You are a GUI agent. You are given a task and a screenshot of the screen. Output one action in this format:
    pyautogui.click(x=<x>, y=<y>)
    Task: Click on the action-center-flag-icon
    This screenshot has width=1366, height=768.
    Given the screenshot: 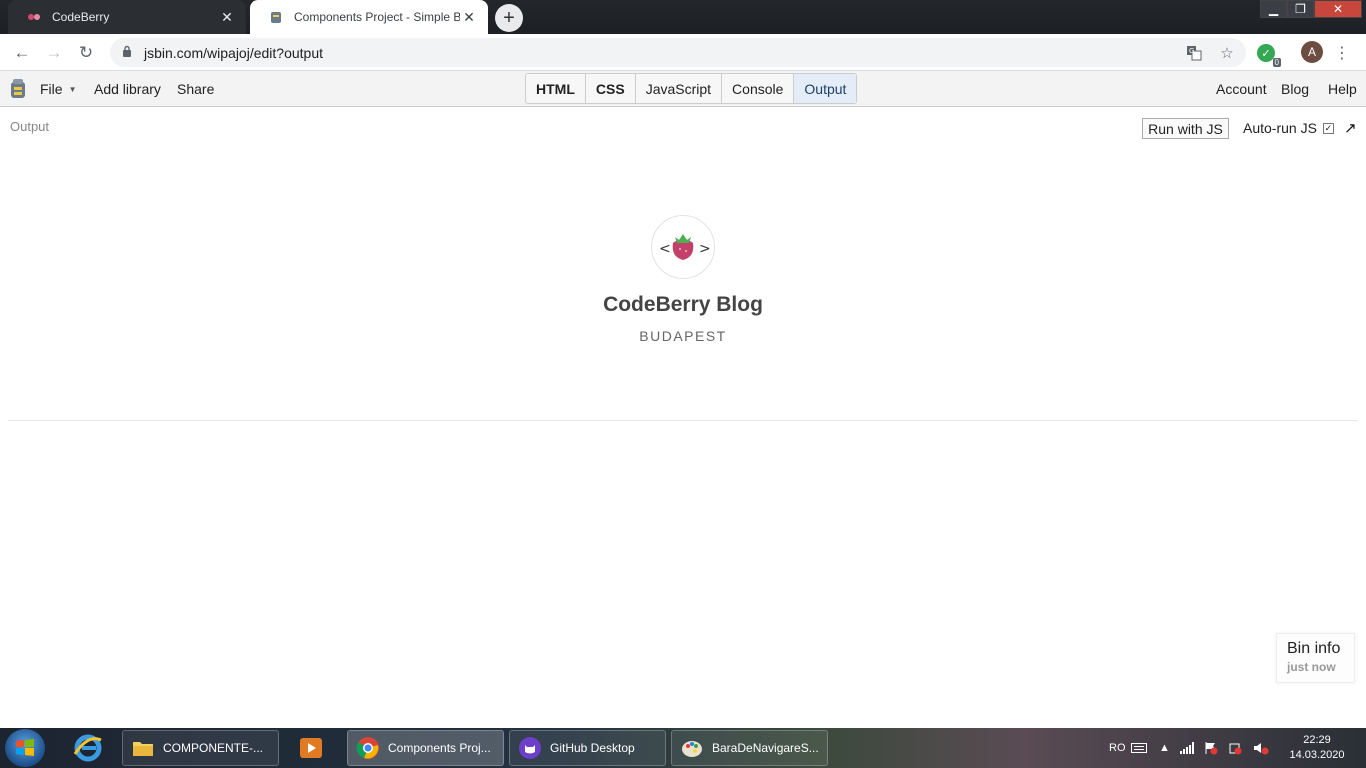 What is the action you would take?
    pyautogui.click(x=1211, y=748)
    